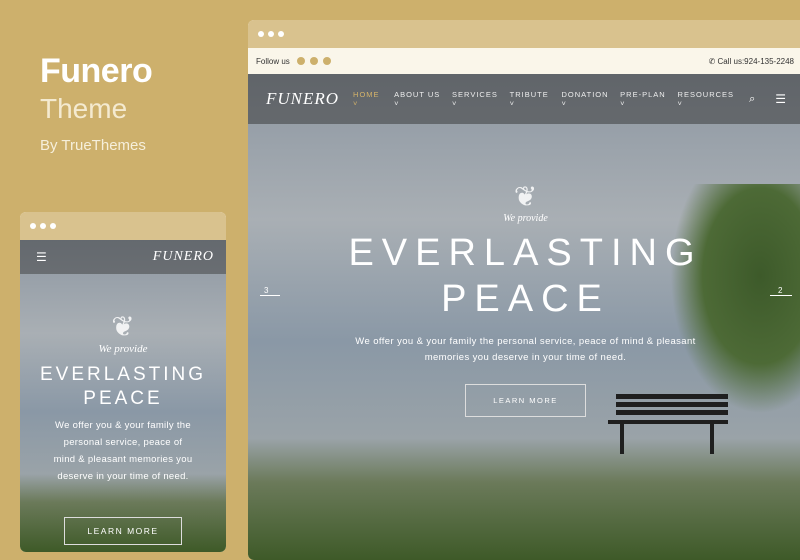  What do you see at coordinates (123, 349) in the screenshot?
I see `mobile-kicker: We provide` at bounding box center [123, 349].